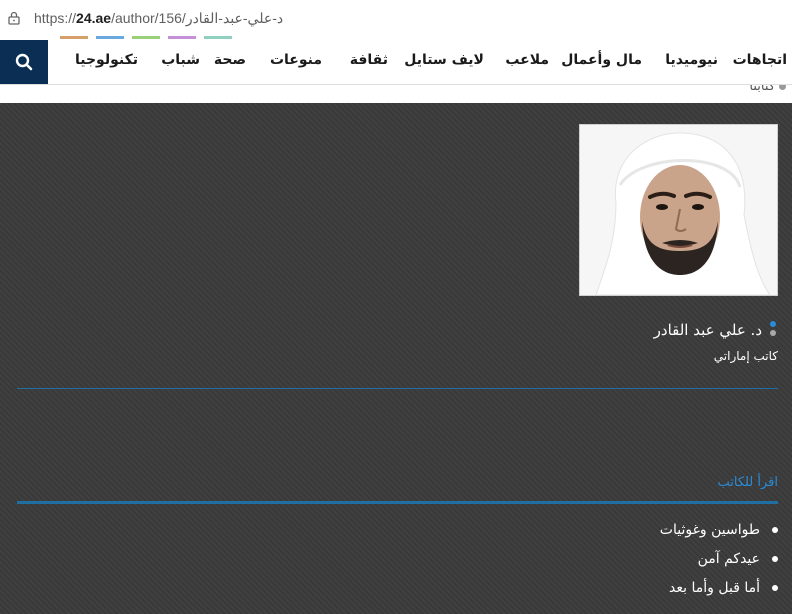 The height and width of the screenshot is (614, 792). I want to click on nav-item-sports: ملاعب, so click(527, 60).